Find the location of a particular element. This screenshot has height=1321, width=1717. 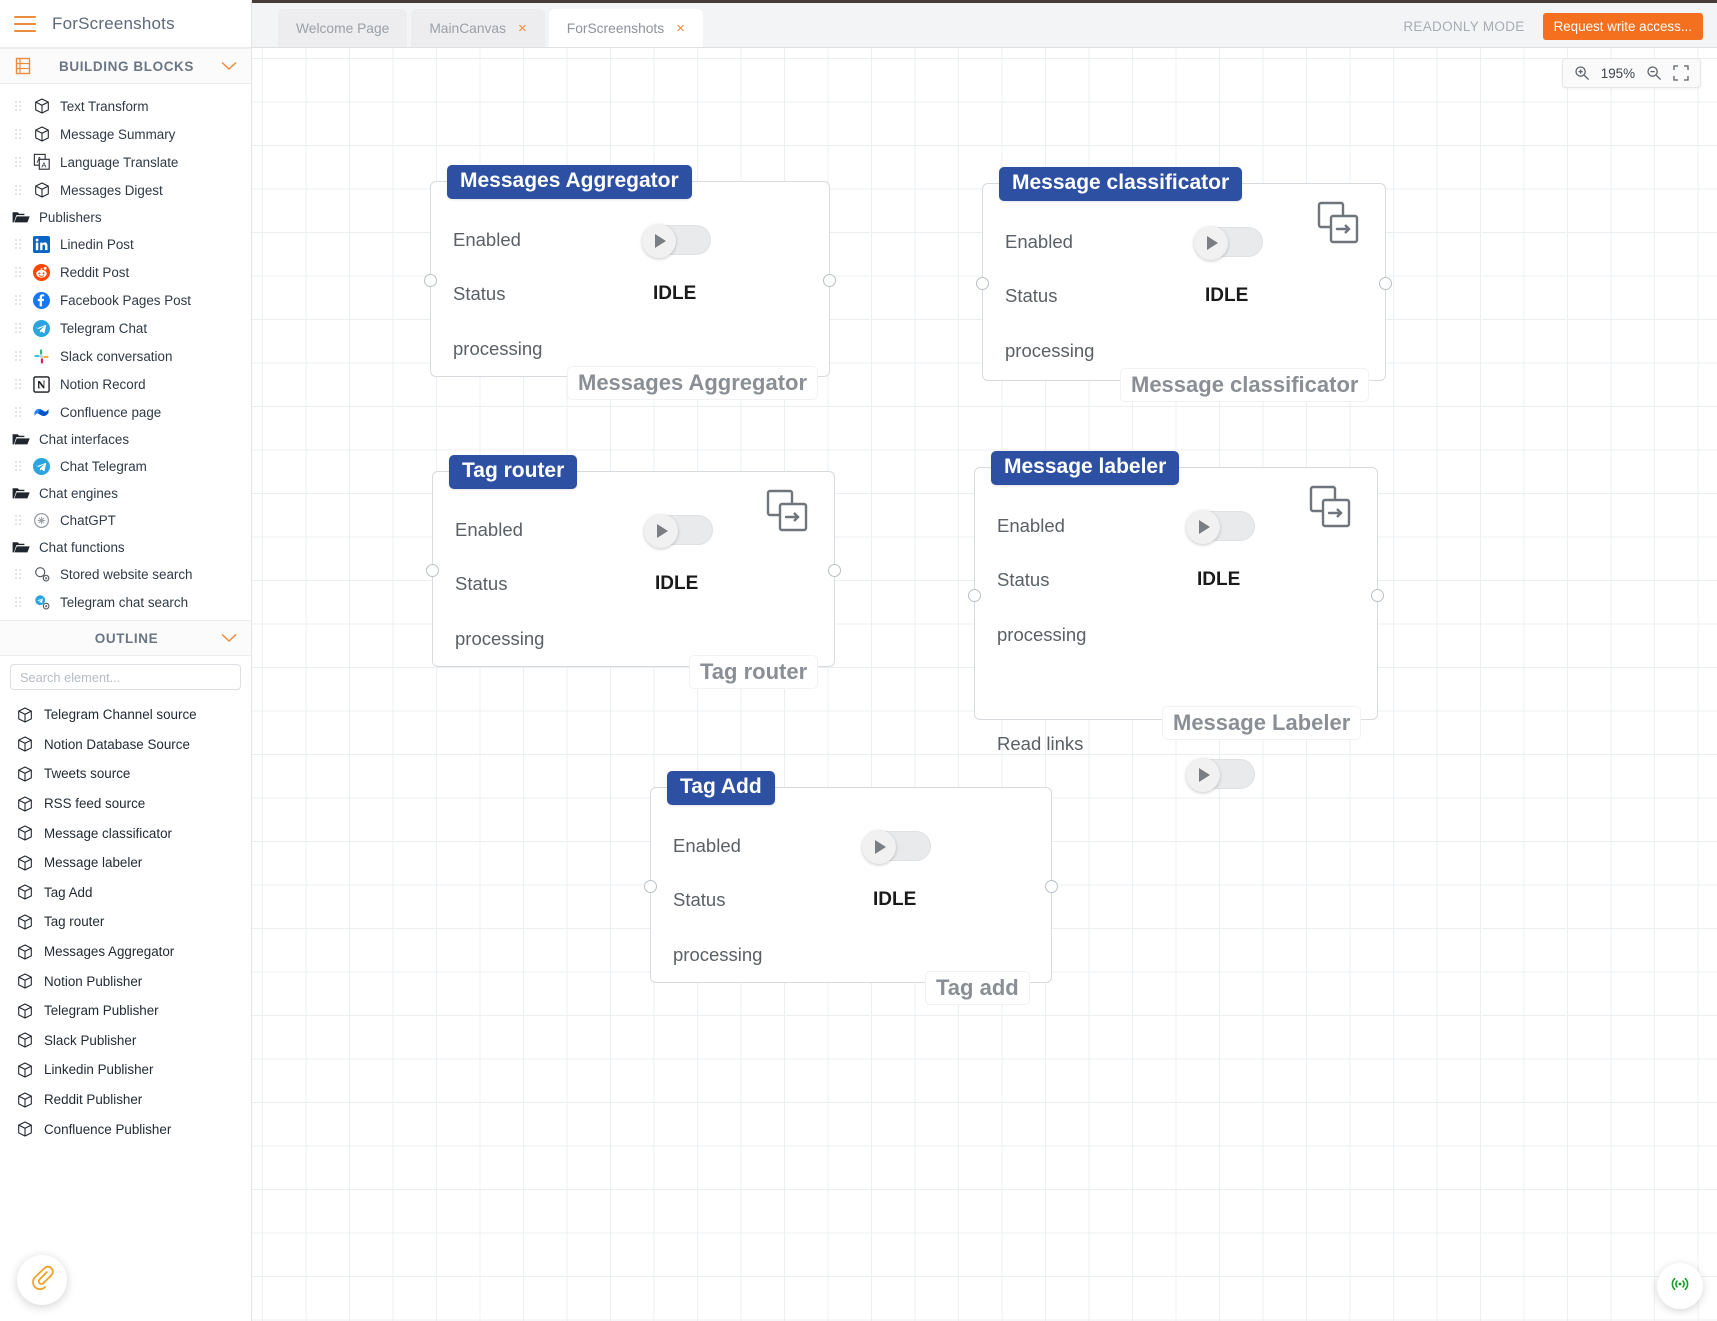

outline-item-messages-aggregator: Messages Aggregator is located at coordinates (125, 952).